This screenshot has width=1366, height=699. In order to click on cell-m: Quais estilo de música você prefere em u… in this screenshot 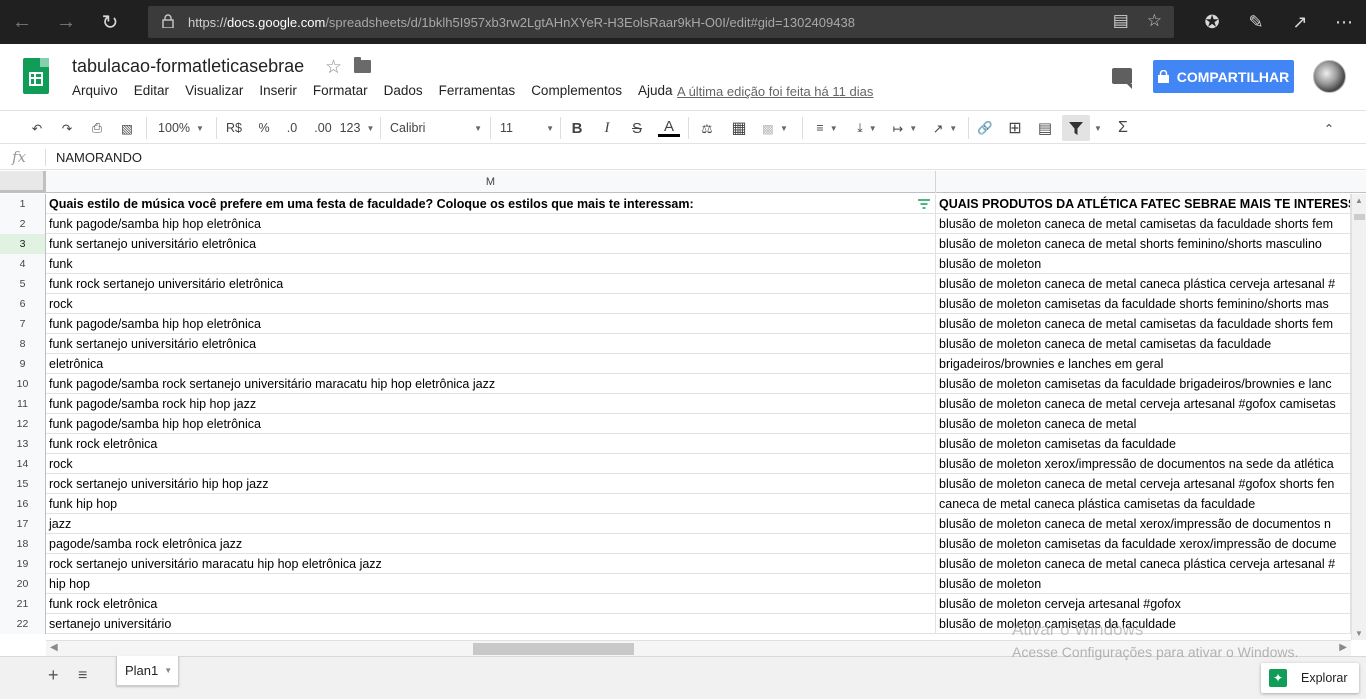, I will do `click(491, 204)`.